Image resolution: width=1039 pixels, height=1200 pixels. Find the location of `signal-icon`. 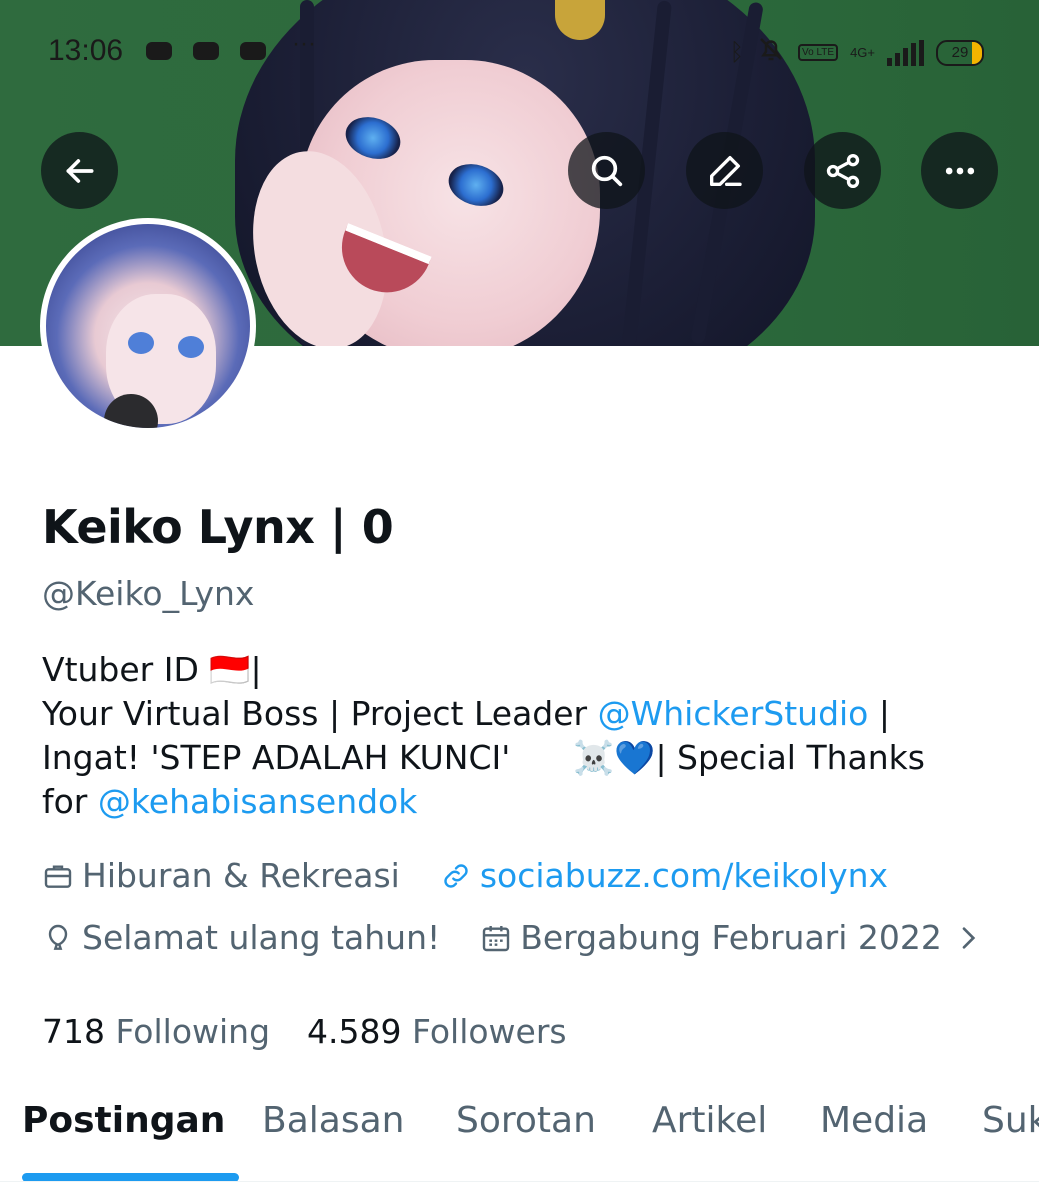

signal-icon is located at coordinates (905, 52).